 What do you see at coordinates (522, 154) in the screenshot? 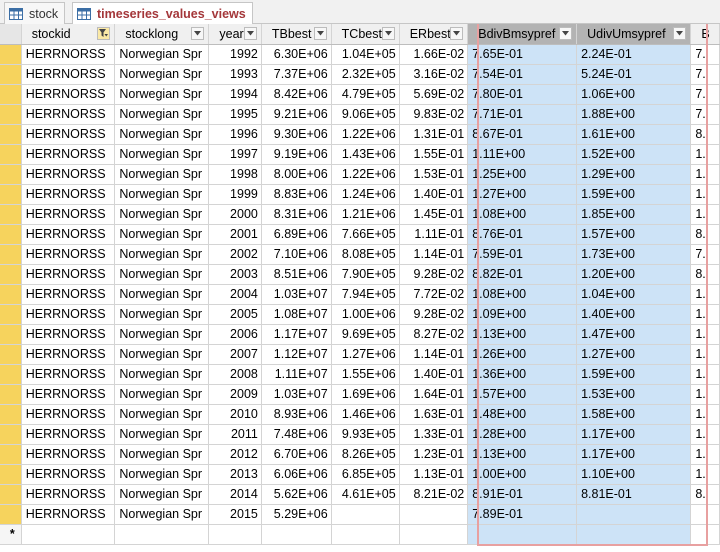
I see `cell-bdivbmsypref: 1.11E+00` at bounding box center [522, 154].